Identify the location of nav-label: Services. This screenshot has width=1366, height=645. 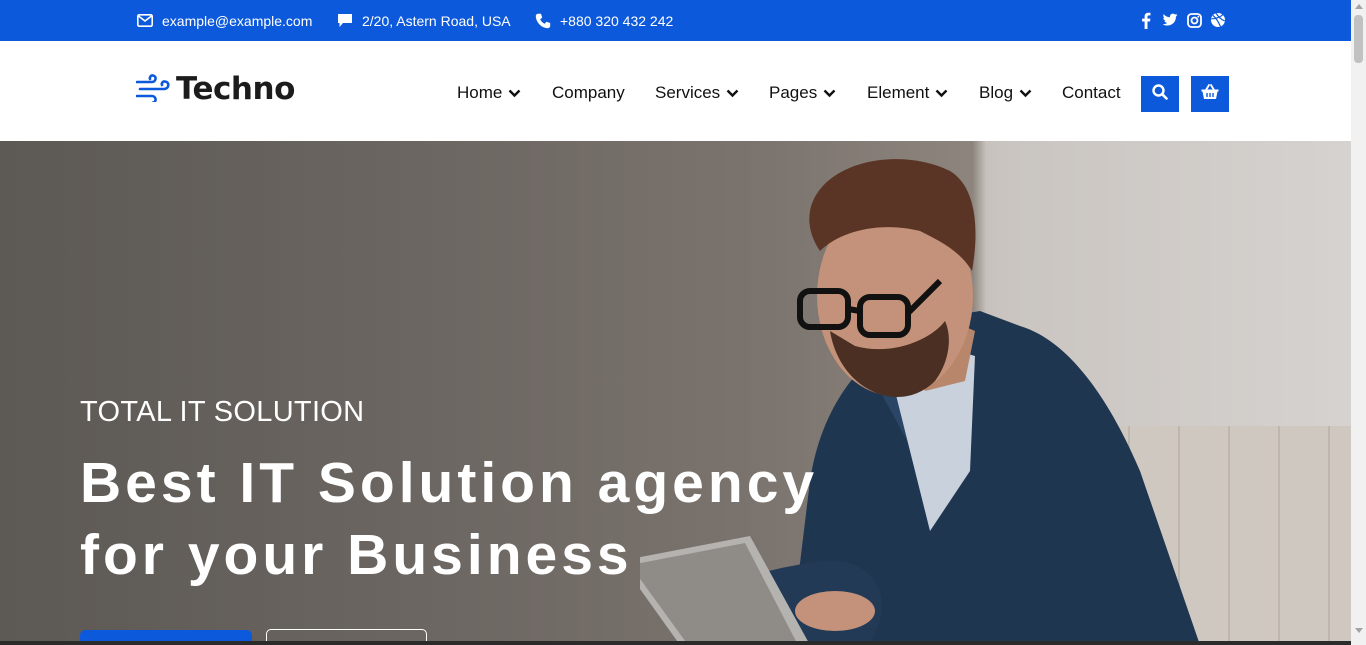
(688, 92).